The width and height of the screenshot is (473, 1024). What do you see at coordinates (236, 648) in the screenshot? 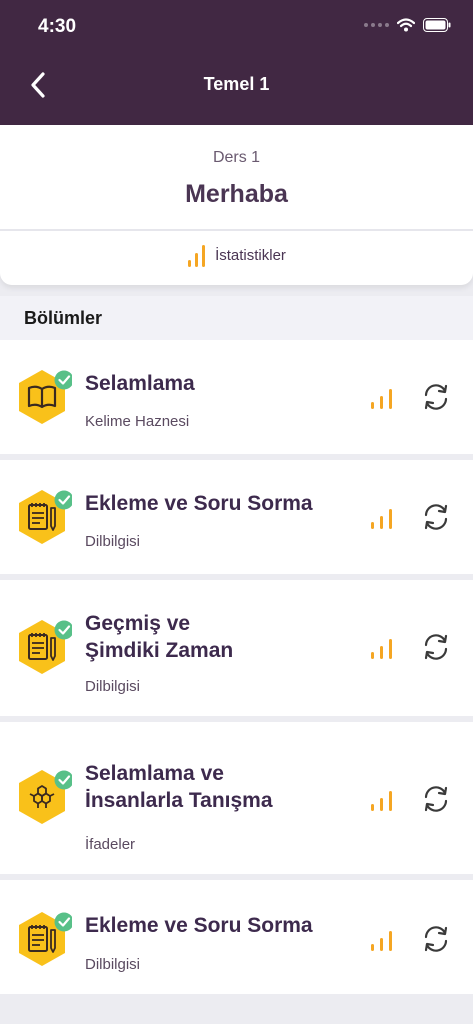
I see `list-item: Geçmiş ve Şimdiki Zaman Dilbilgisi` at bounding box center [236, 648].